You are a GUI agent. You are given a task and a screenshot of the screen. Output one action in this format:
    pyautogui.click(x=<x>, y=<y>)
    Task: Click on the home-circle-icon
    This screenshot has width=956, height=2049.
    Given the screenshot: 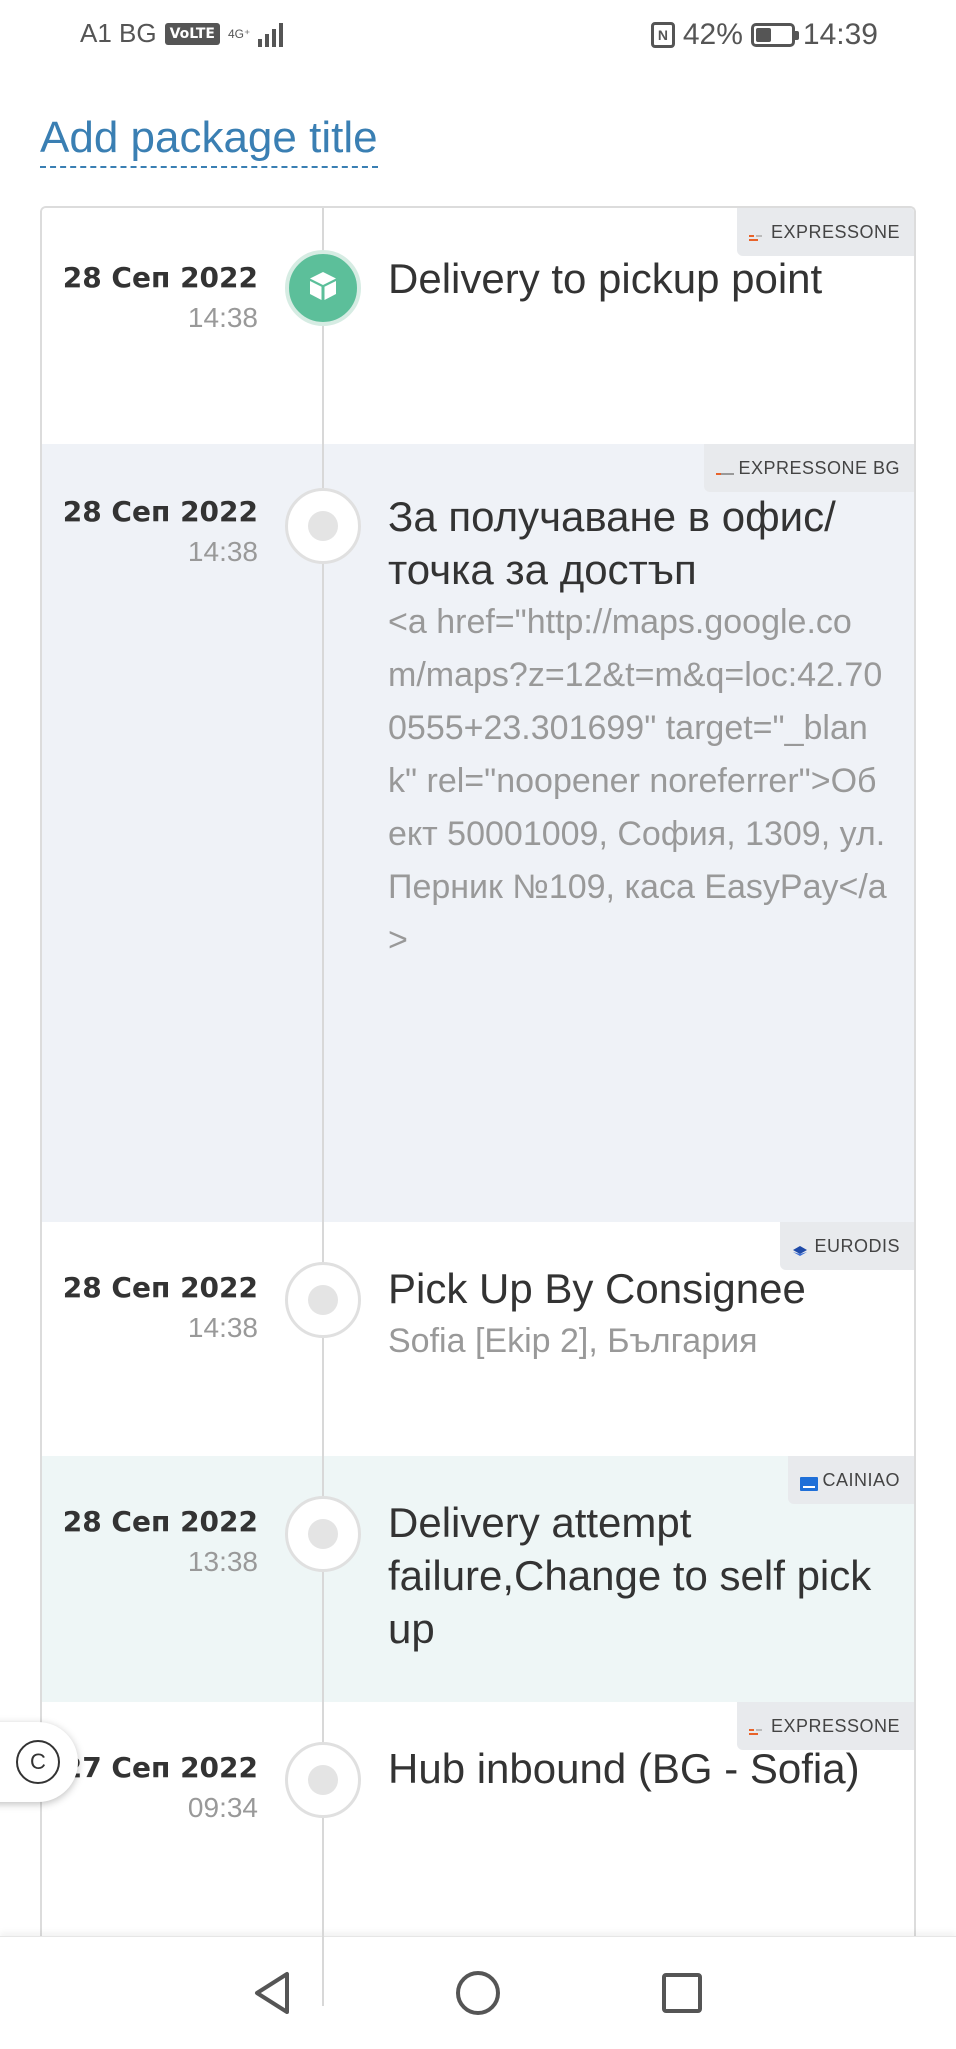 What is the action you would take?
    pyautogui.click(x=478, y=1993)
    